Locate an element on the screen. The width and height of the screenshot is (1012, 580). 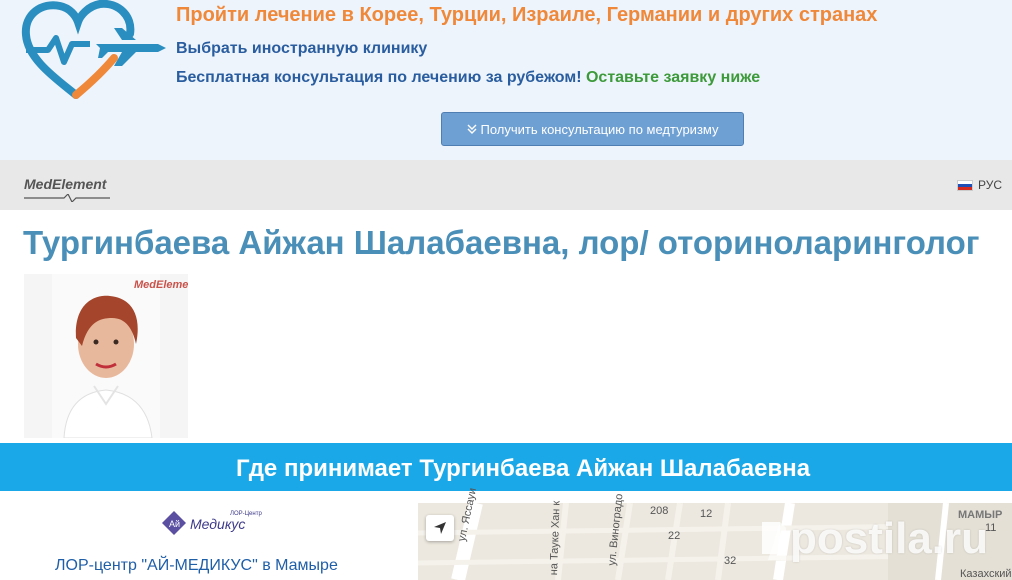
pulse-line-icon is located at coordinates (67, 198).